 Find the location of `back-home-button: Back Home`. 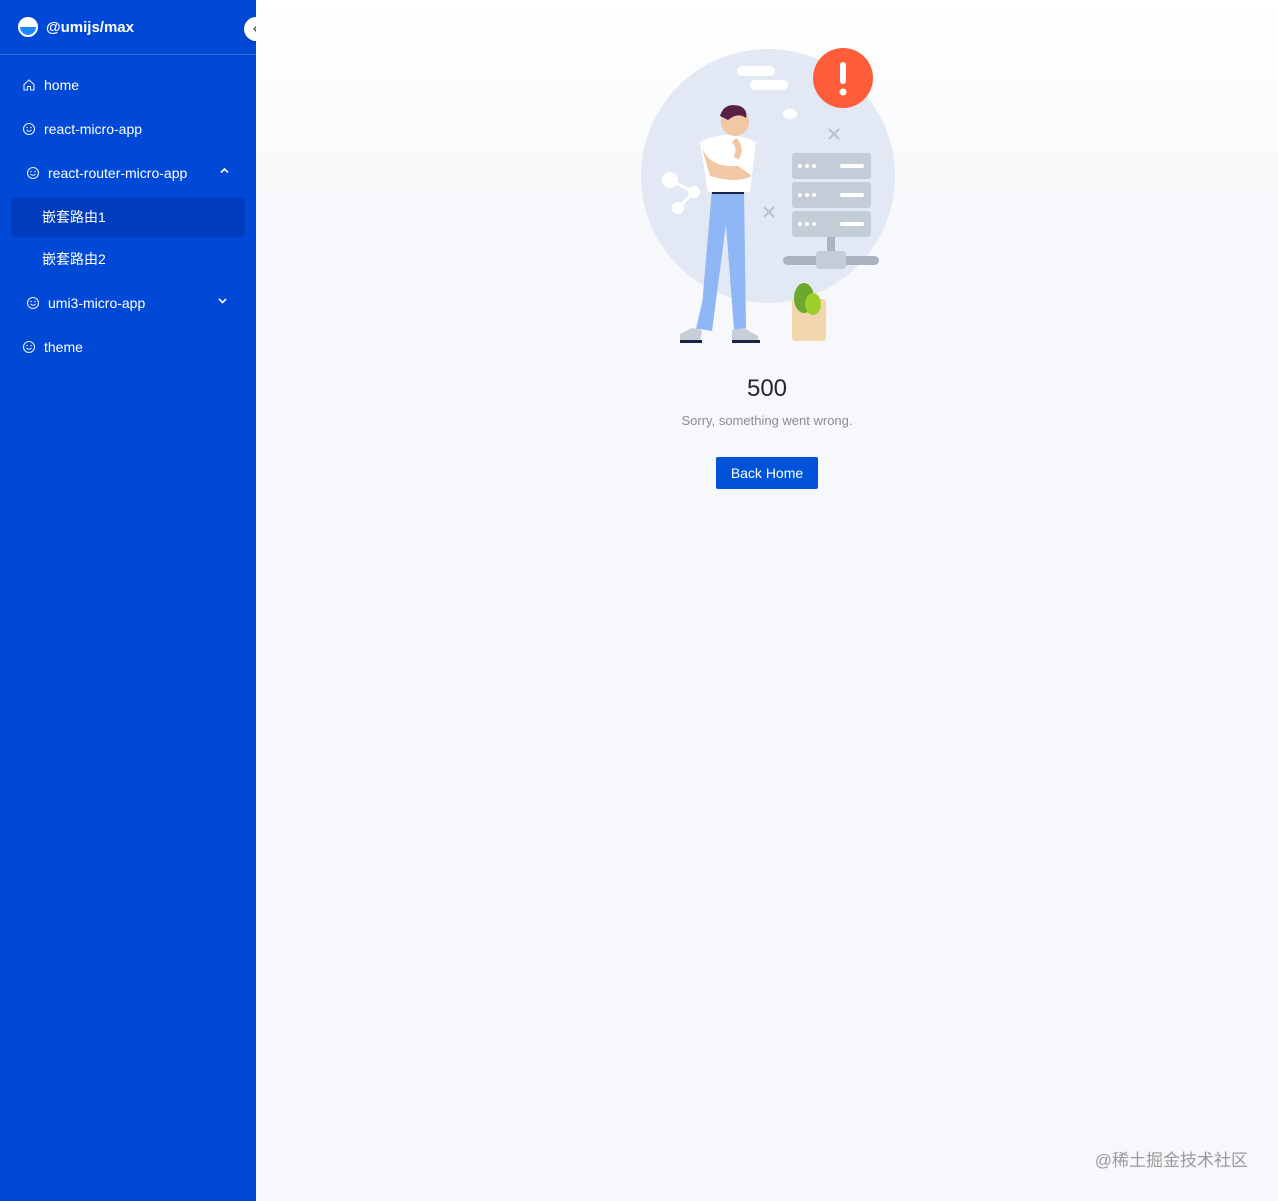

back-home-button: Back Home is located at coordinates (767, 473).